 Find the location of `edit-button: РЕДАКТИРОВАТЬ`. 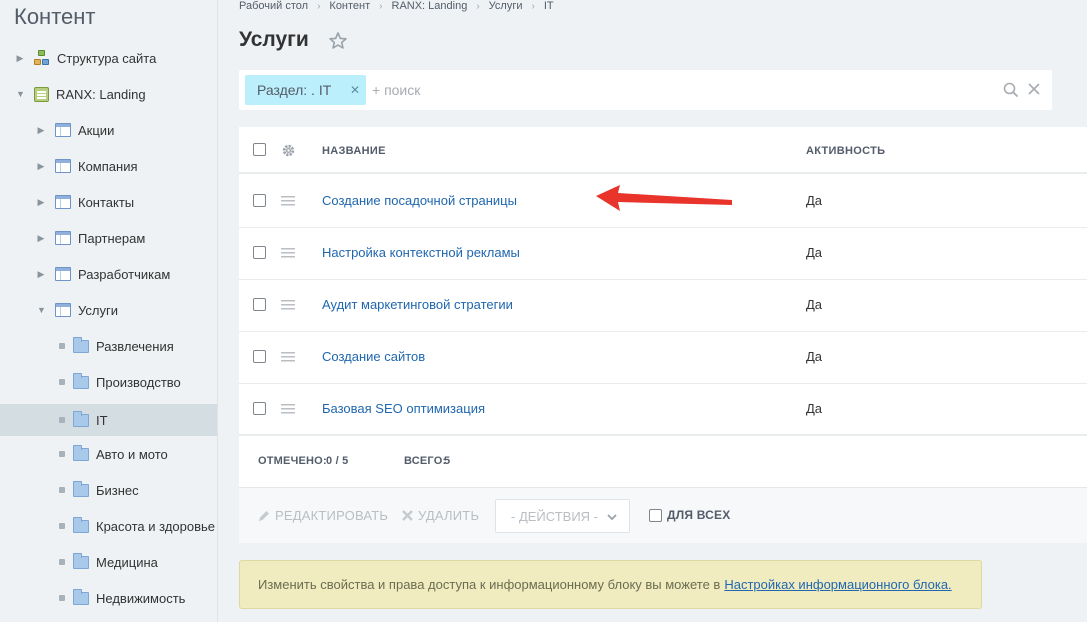

edit-button: РЕДАКТИРОВАТЬ is located at coordinates (322, 515).